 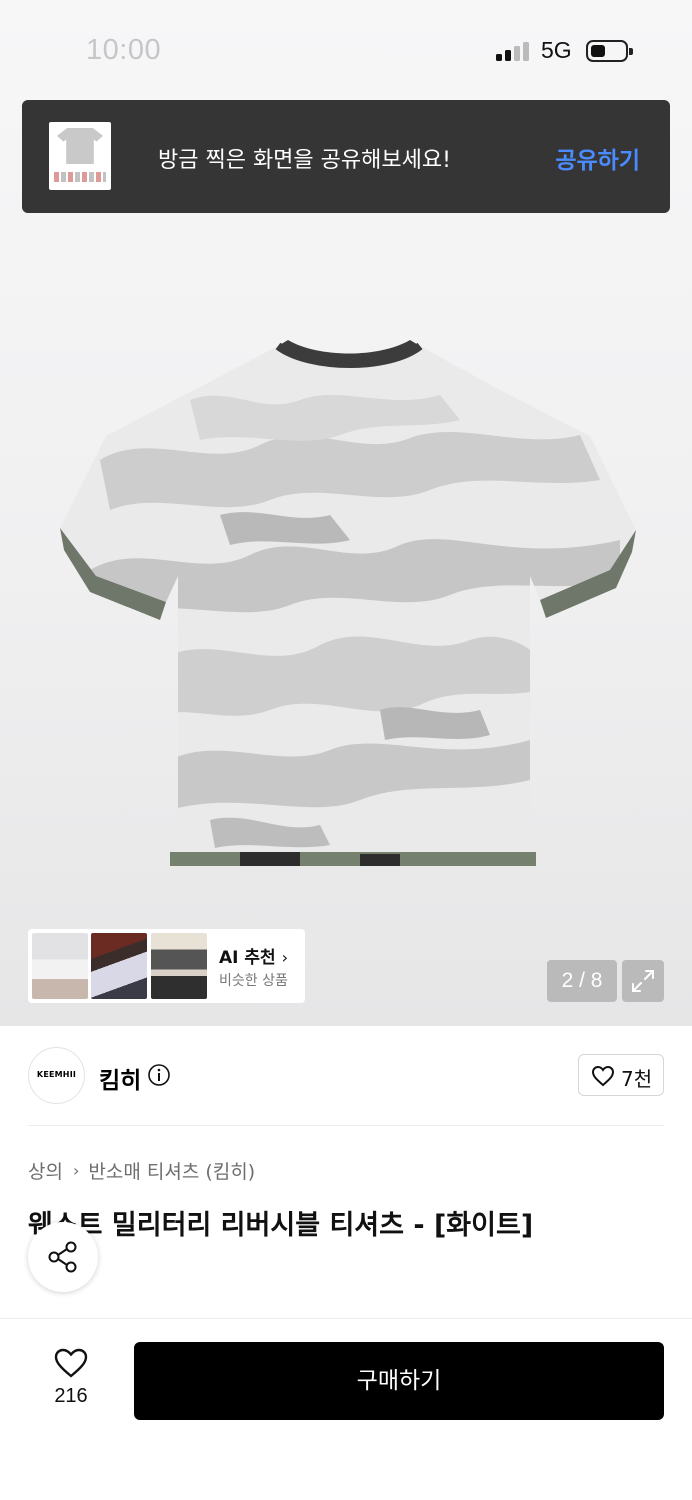 I want to click on status-time: 10:00, so click(x=124, y=50).